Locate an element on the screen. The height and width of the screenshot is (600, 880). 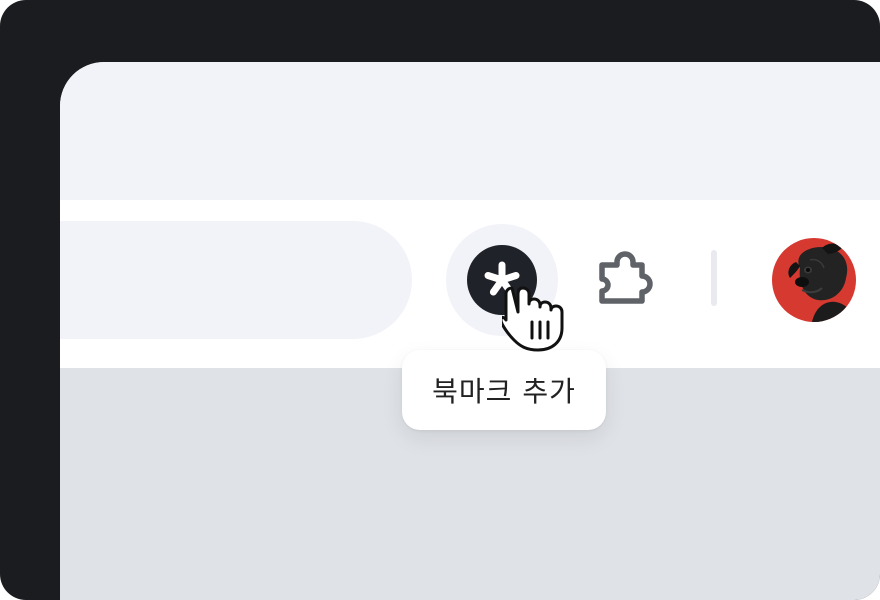
toolbar-divider is located at coordinates (714, 278).